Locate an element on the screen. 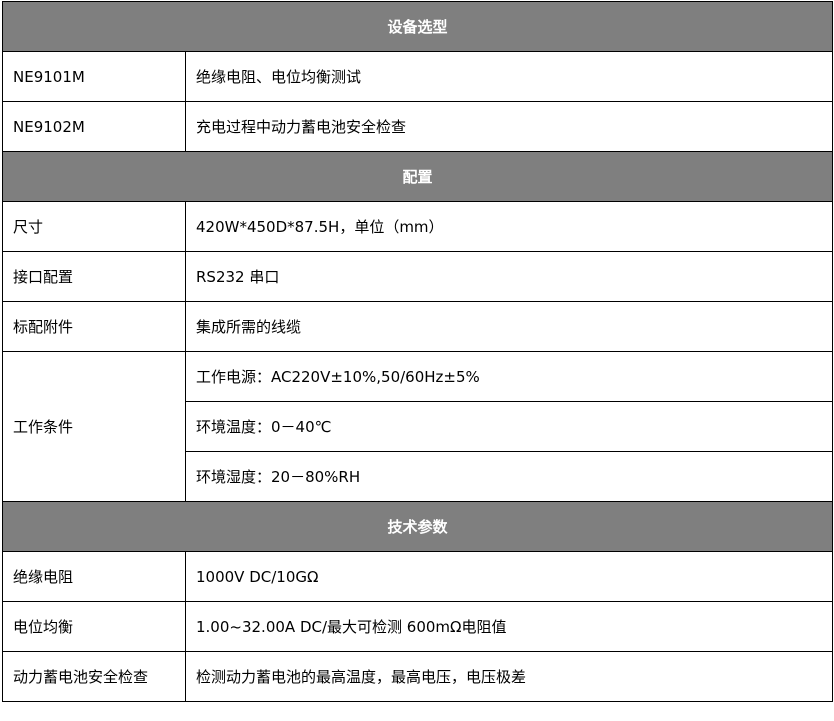 The height and width of the screenshot is (721, 834). row-label-working-conditions: 工作条件 is located at coordinates (94, 426).